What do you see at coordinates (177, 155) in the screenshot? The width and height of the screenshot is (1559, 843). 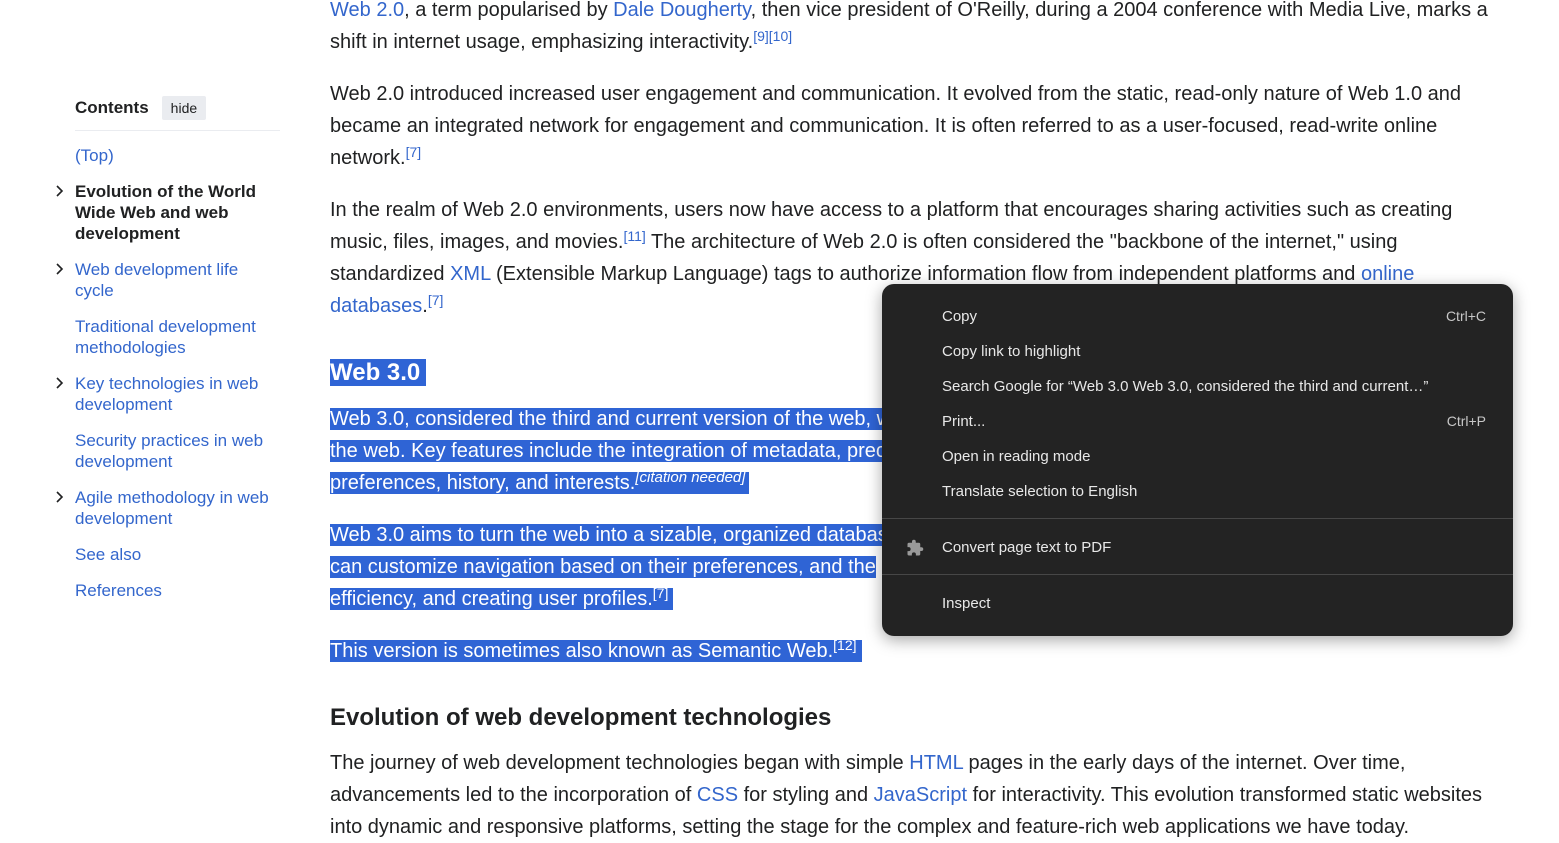 I see `toc-item-top: (Top)` at bounding box center [177, 155].